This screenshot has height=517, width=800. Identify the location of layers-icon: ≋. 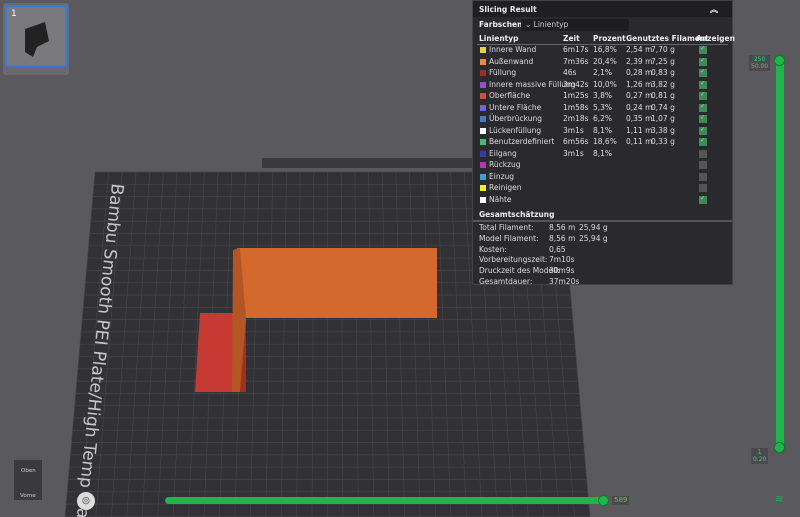
(779, 499).